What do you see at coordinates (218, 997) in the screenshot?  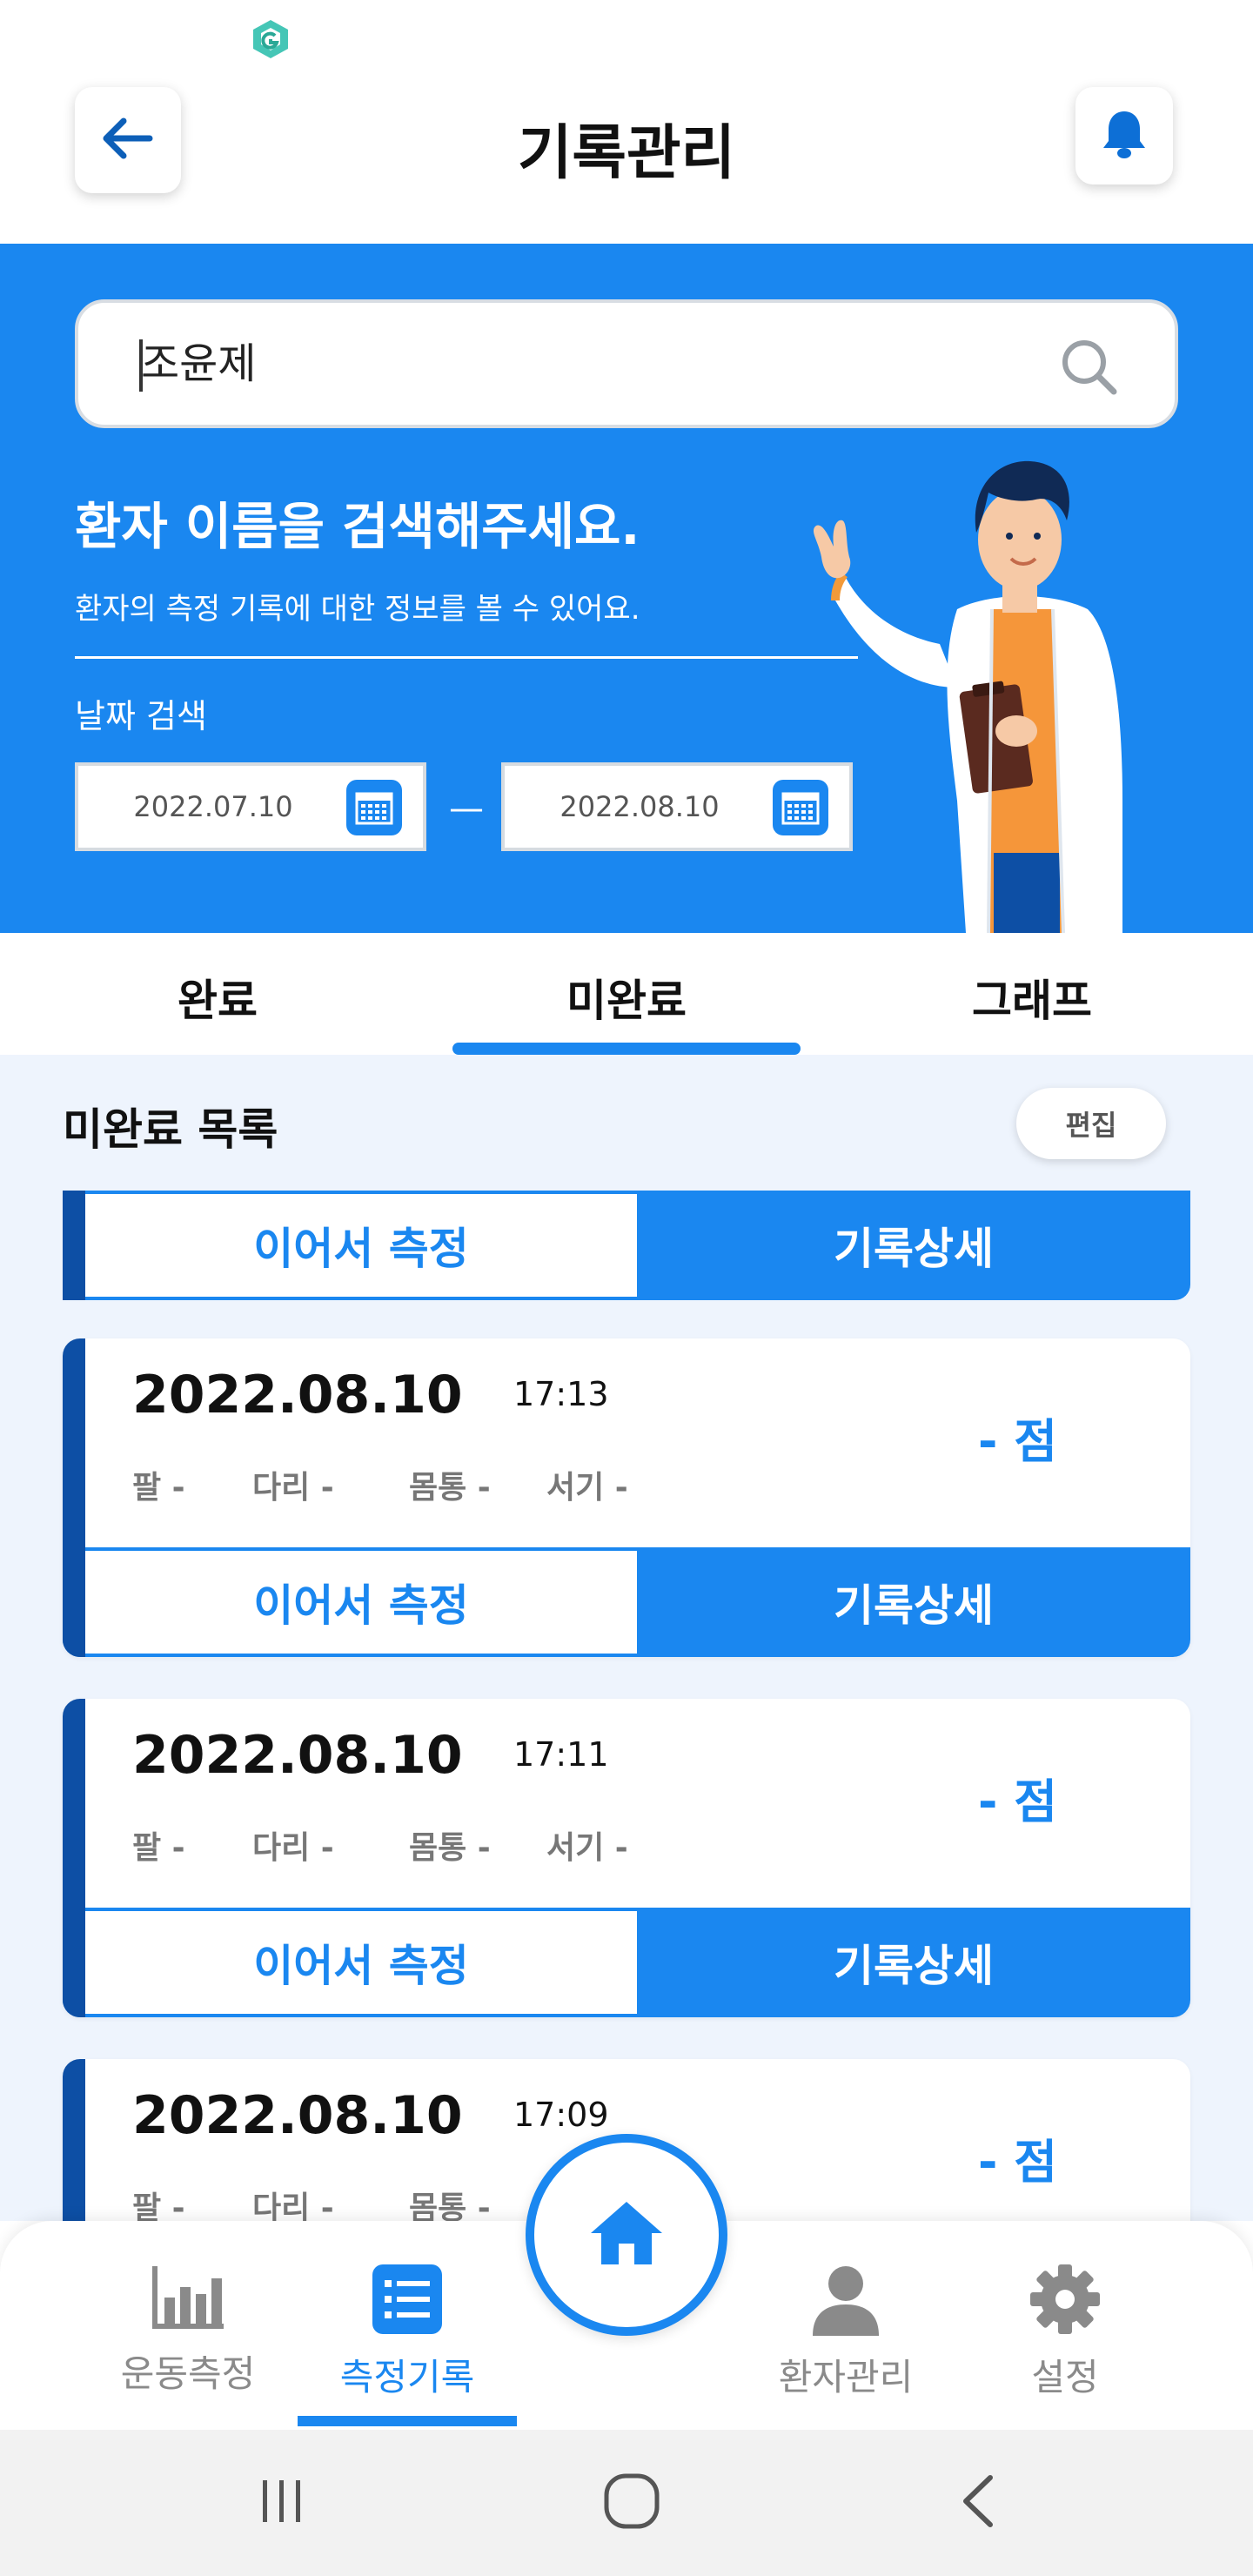 I see `tab-complete: 완료` at bounding box center [218, 997].